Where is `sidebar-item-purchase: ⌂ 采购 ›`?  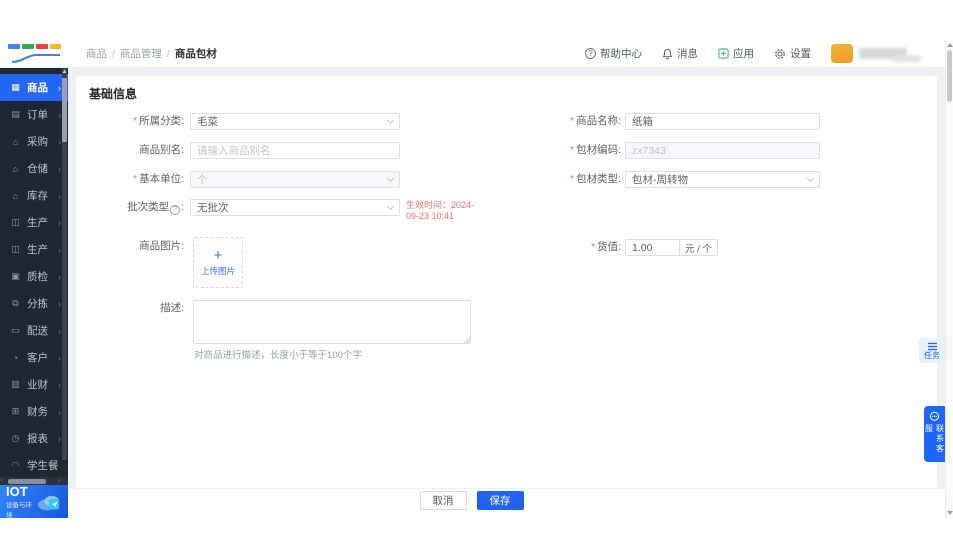 sidebar-item-purchase: ⌂ 采购 › is located at coordinates (34, 141).